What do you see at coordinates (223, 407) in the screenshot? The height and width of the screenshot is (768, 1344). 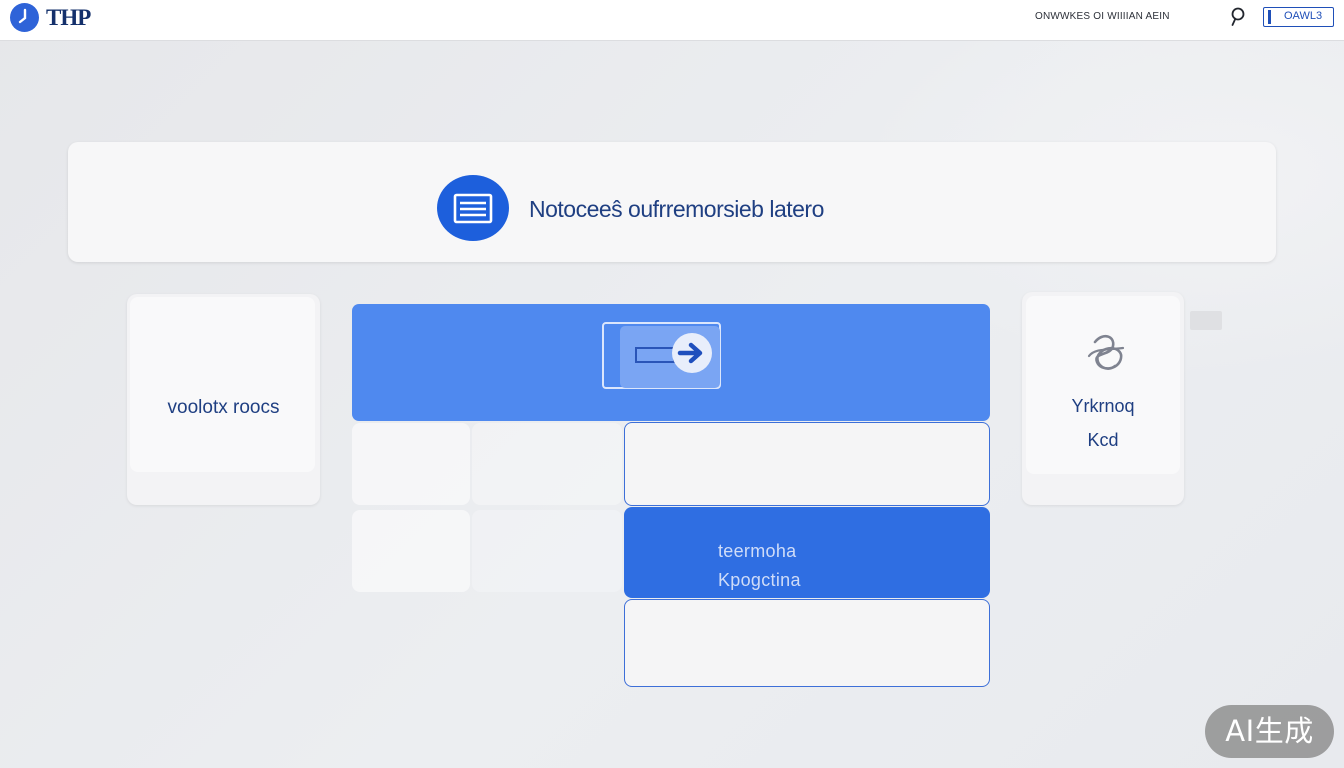 I see `left-card-label: voolotx roocs` at bounding box center [223, 407].